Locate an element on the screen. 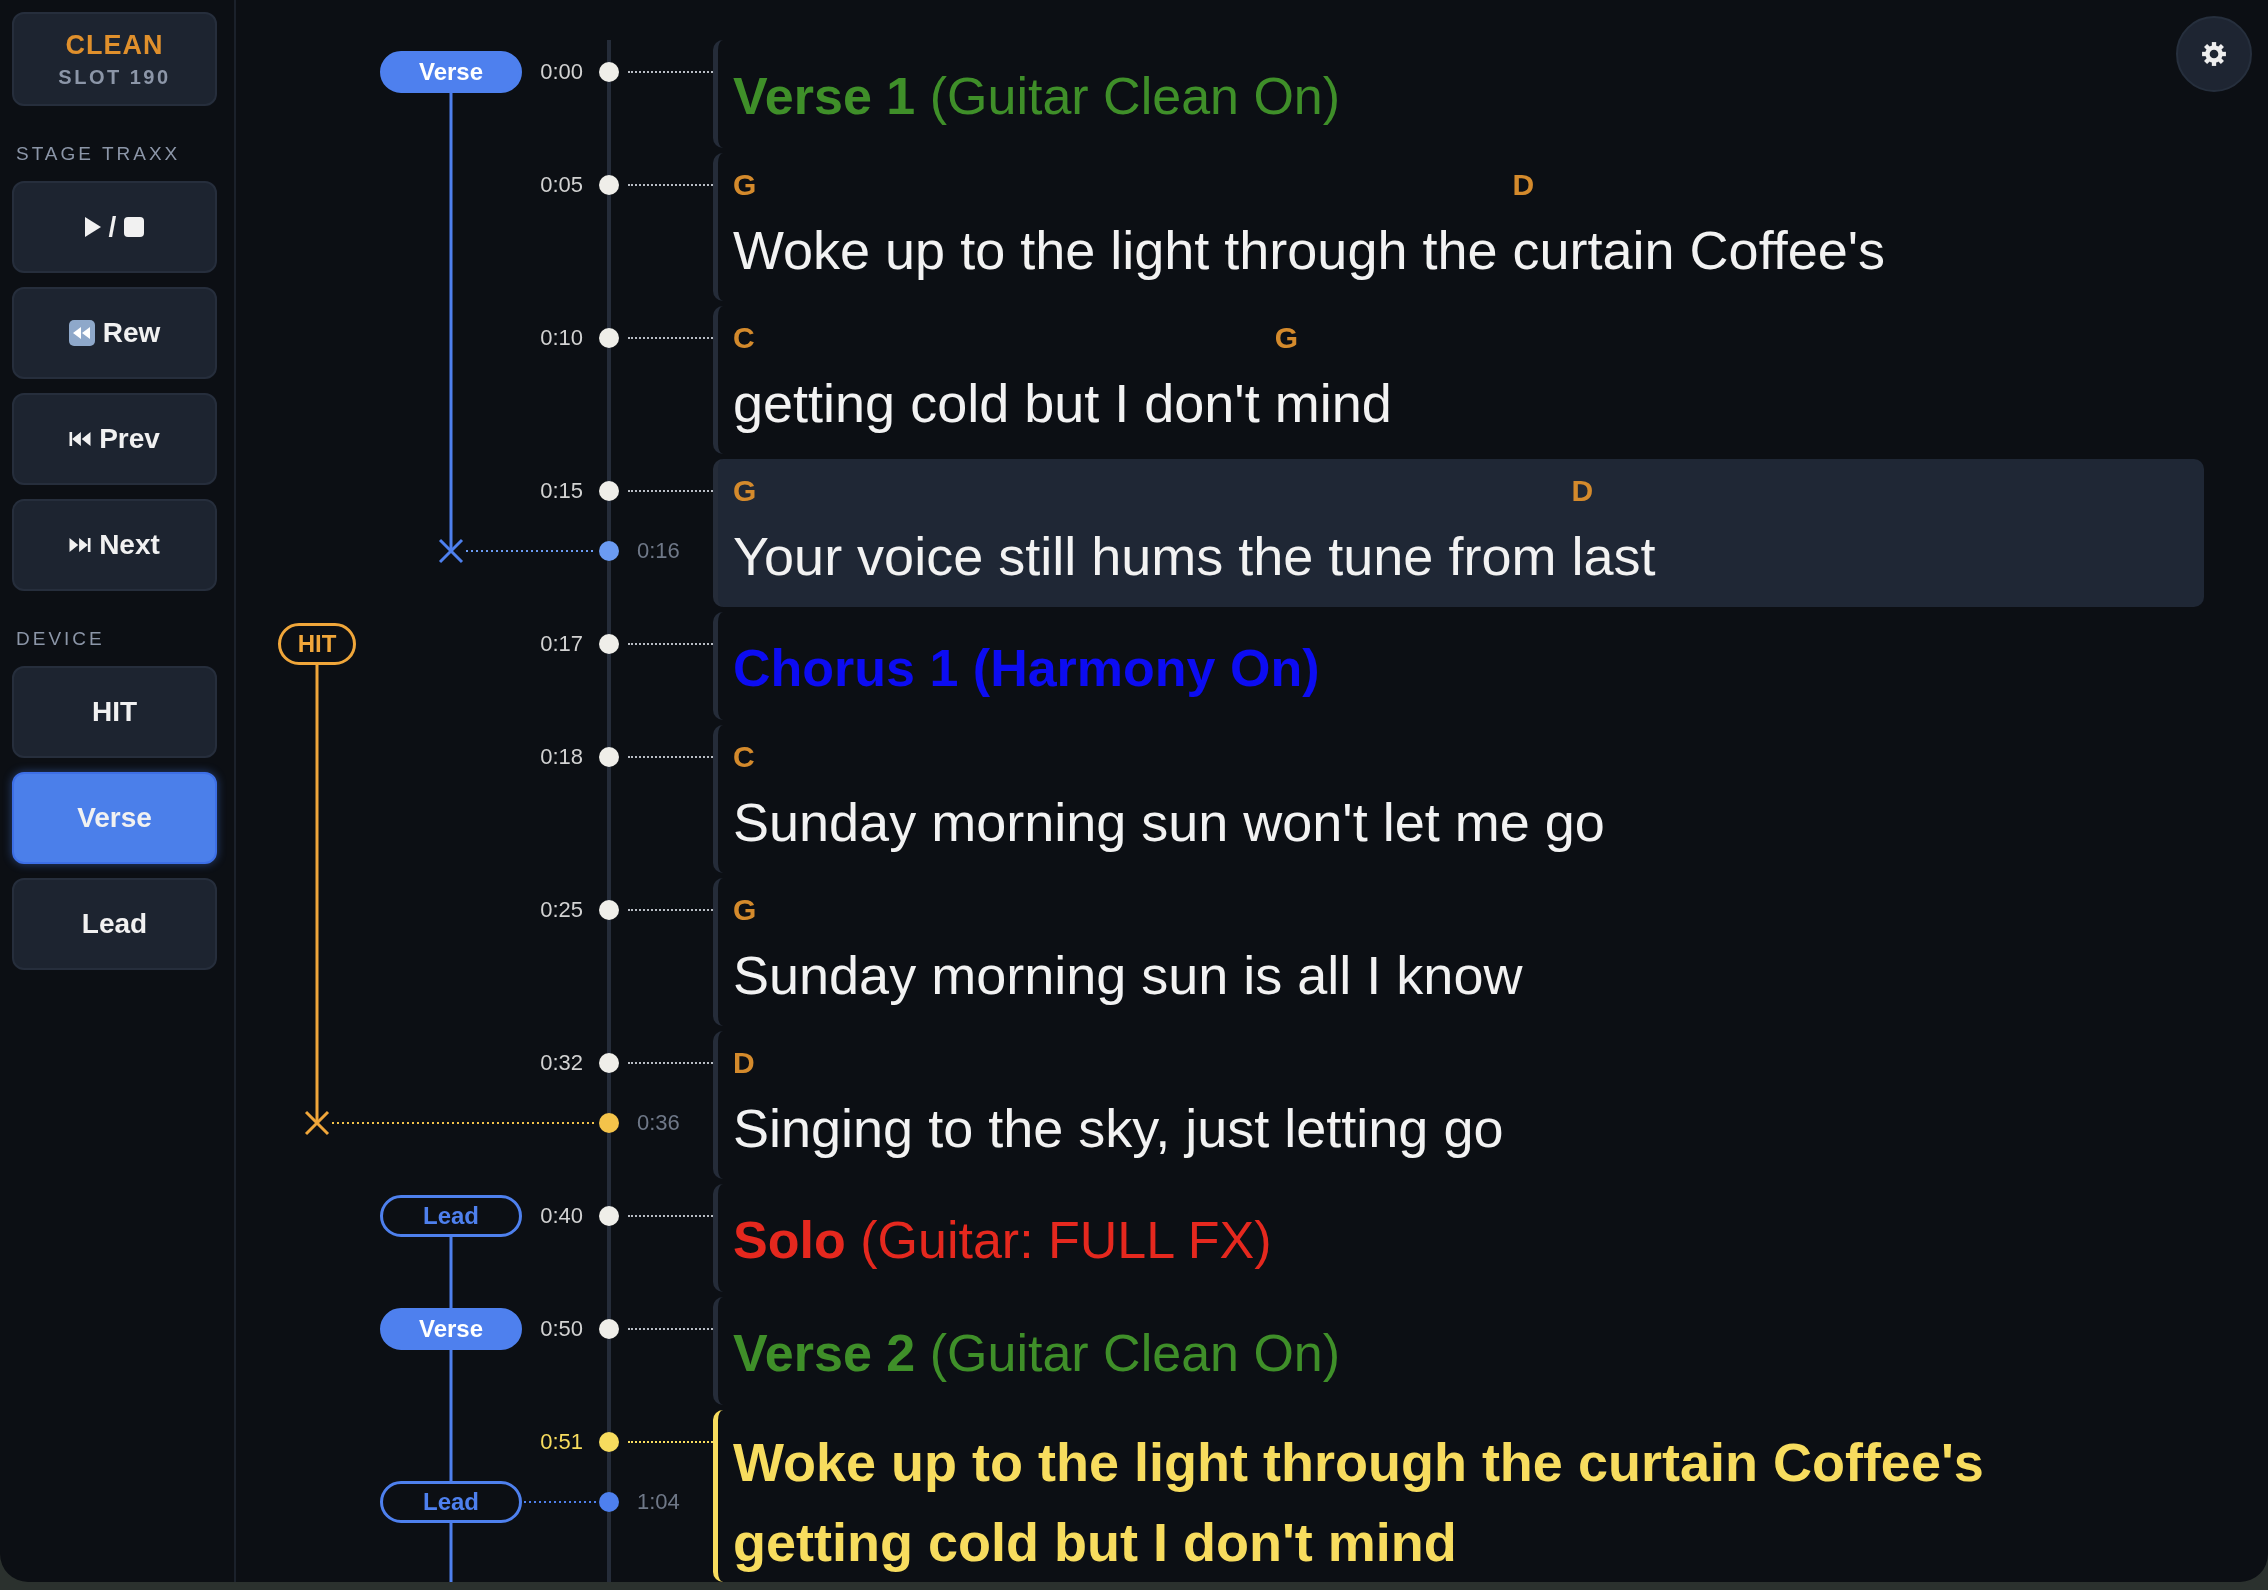  lyric-card: D Singing to the sky, just letting go is located at coordinates (1118, 1105).